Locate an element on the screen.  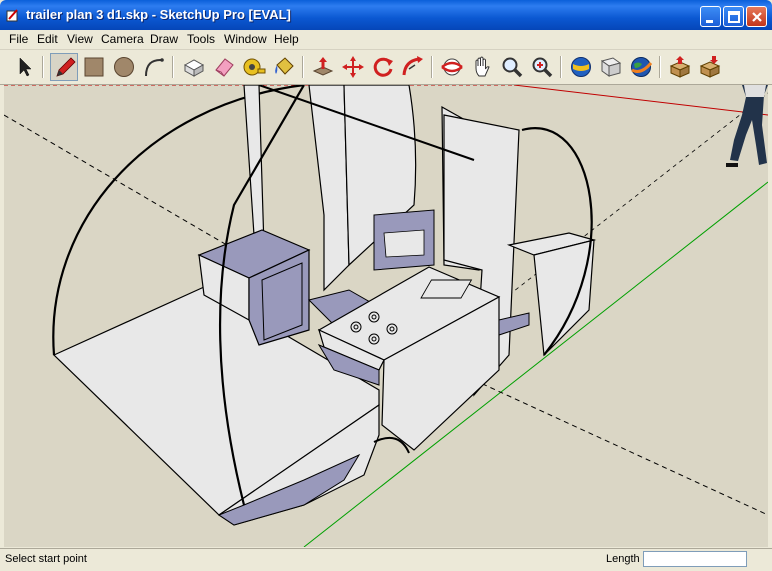
menu-edit: Edit is located at coordinates (47, 39).